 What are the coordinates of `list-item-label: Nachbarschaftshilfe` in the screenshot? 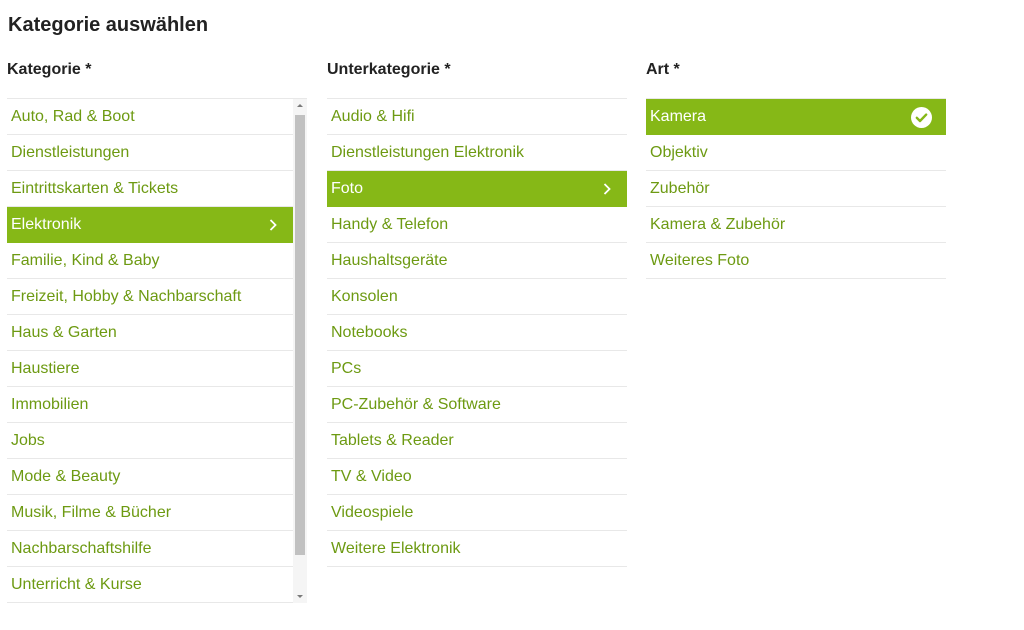 It's located at (81, 548).